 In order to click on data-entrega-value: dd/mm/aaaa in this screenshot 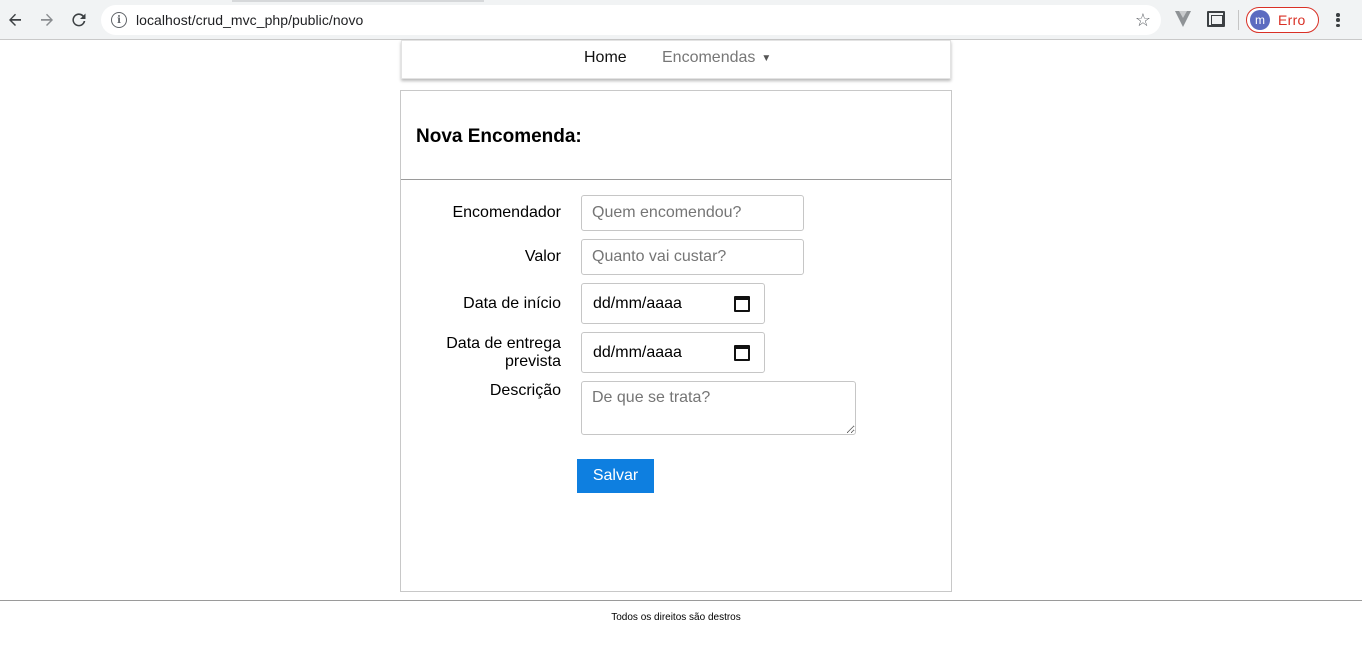, I will do `click(637, 352)`.